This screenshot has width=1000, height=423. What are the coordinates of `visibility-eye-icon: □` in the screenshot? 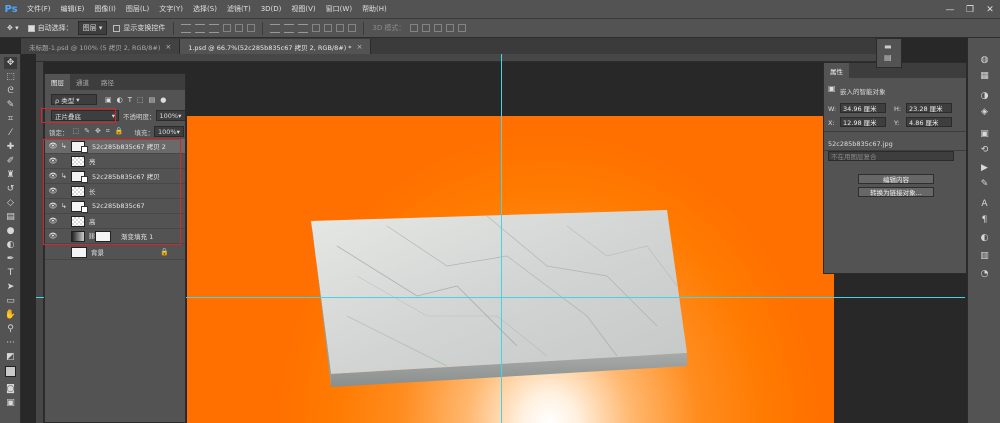 It's located at (53, 252).